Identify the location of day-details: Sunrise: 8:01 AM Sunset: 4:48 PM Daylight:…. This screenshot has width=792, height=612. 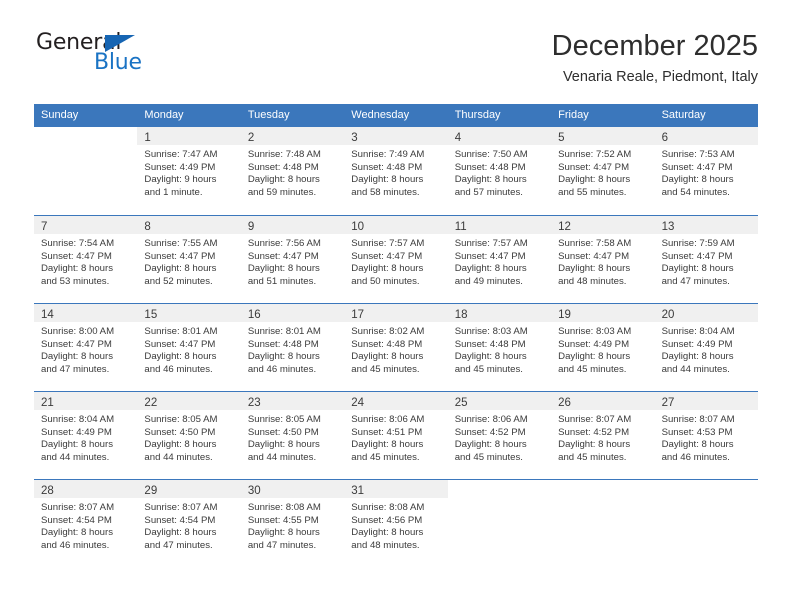
(292, 349).